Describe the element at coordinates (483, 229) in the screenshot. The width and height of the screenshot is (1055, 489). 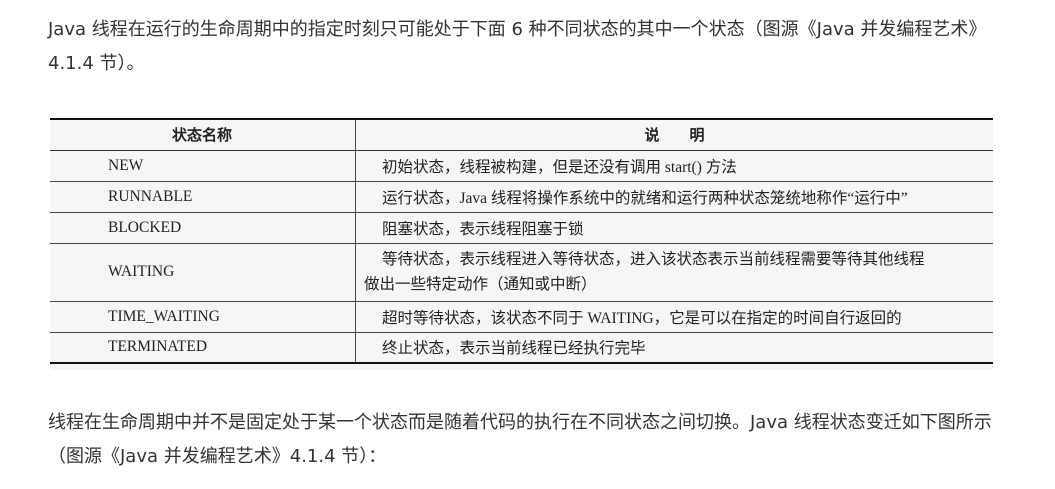
I see `state-description: 阻塞状态，表示线程阻塞于锁` at that location.